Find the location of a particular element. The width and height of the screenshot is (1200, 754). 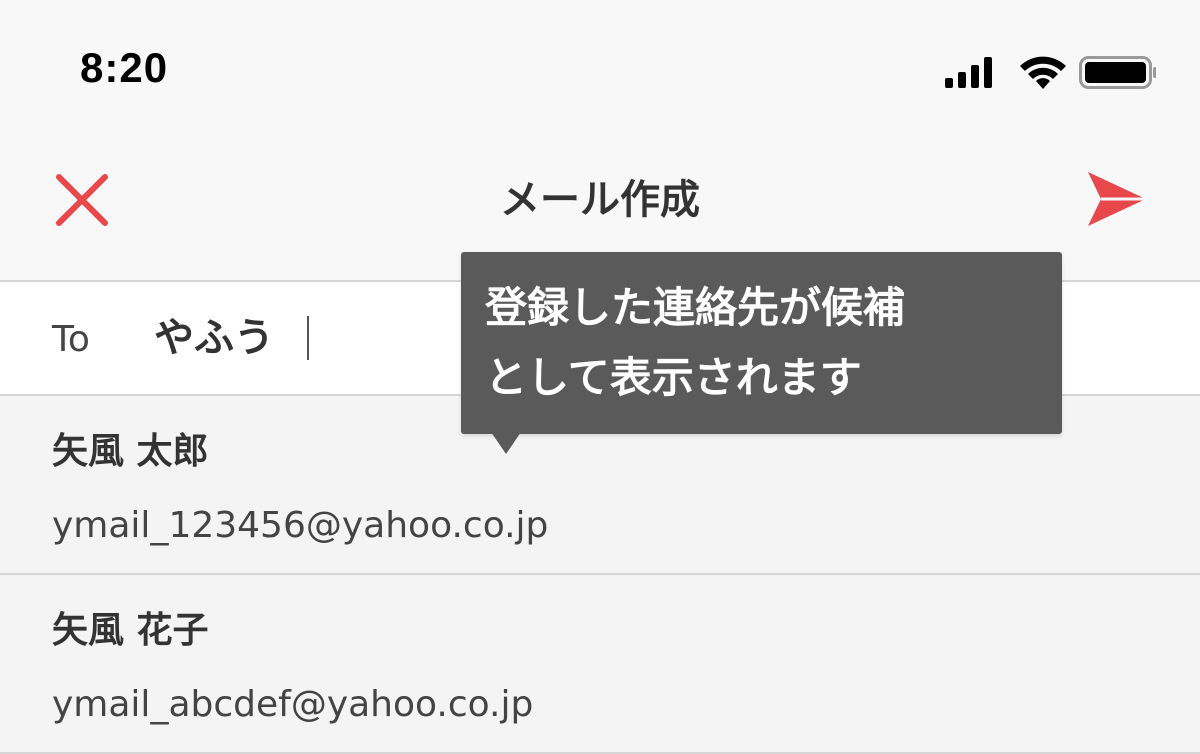

contact-email: ymail_123456@yahoo.co.jp is located at coordinates (300, 525).